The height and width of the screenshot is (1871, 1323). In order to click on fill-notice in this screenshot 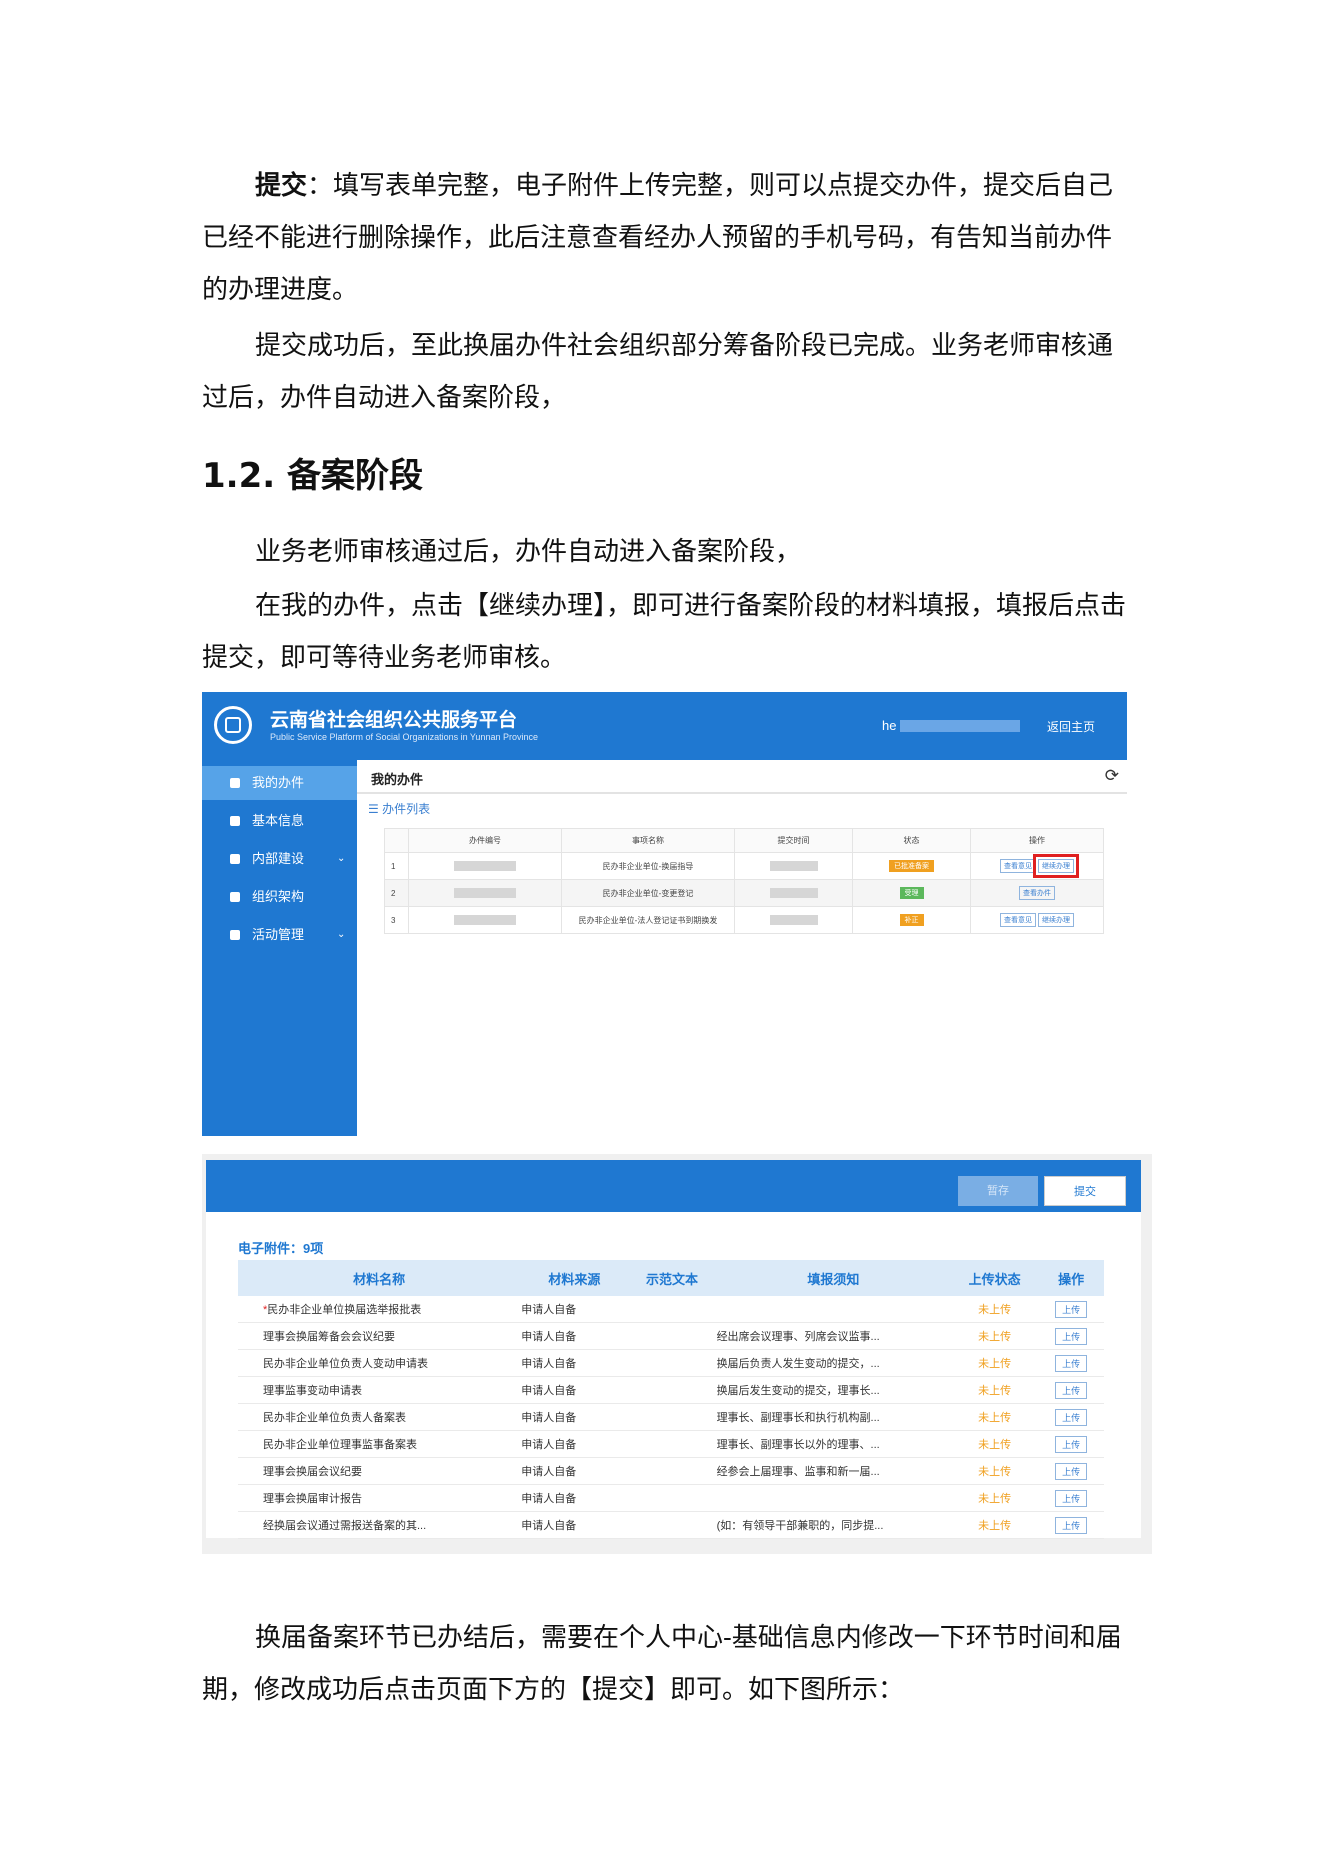, I will do `click(833, 1309)`.